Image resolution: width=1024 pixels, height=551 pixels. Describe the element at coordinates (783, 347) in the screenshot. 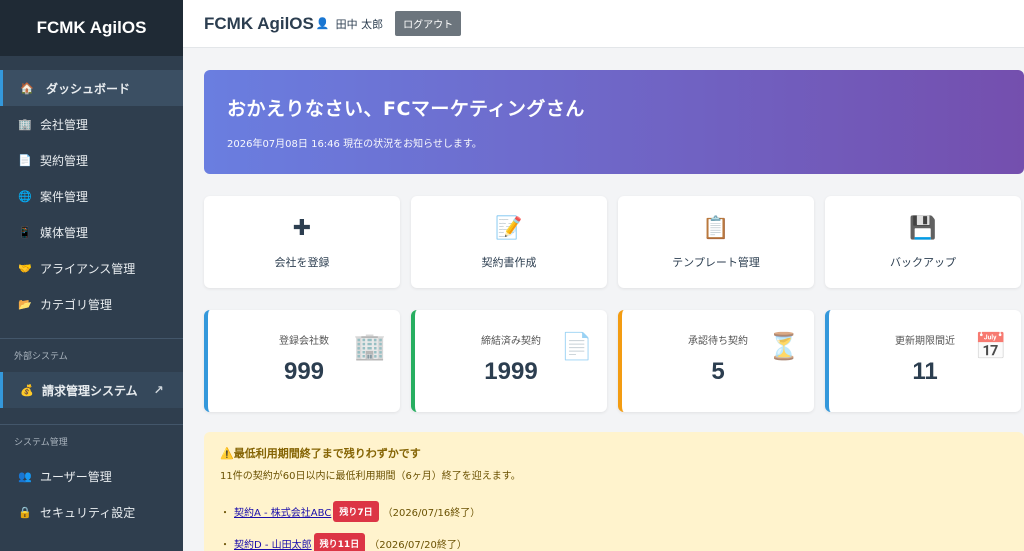

I see `hourglass-icon: ⏳` at that location.